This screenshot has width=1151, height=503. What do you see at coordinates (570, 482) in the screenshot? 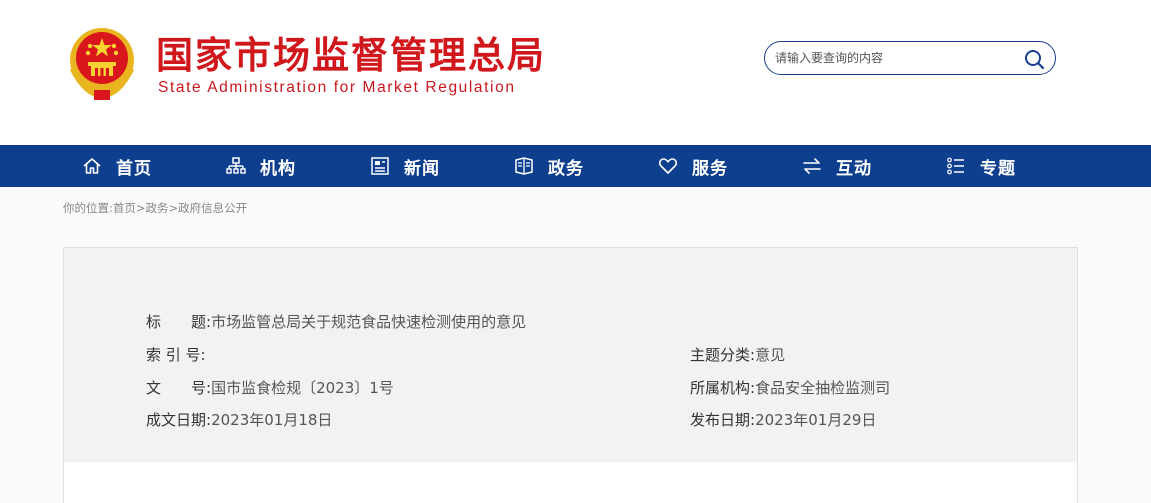
I see `document-content-area` at bounding box center [570, 482].